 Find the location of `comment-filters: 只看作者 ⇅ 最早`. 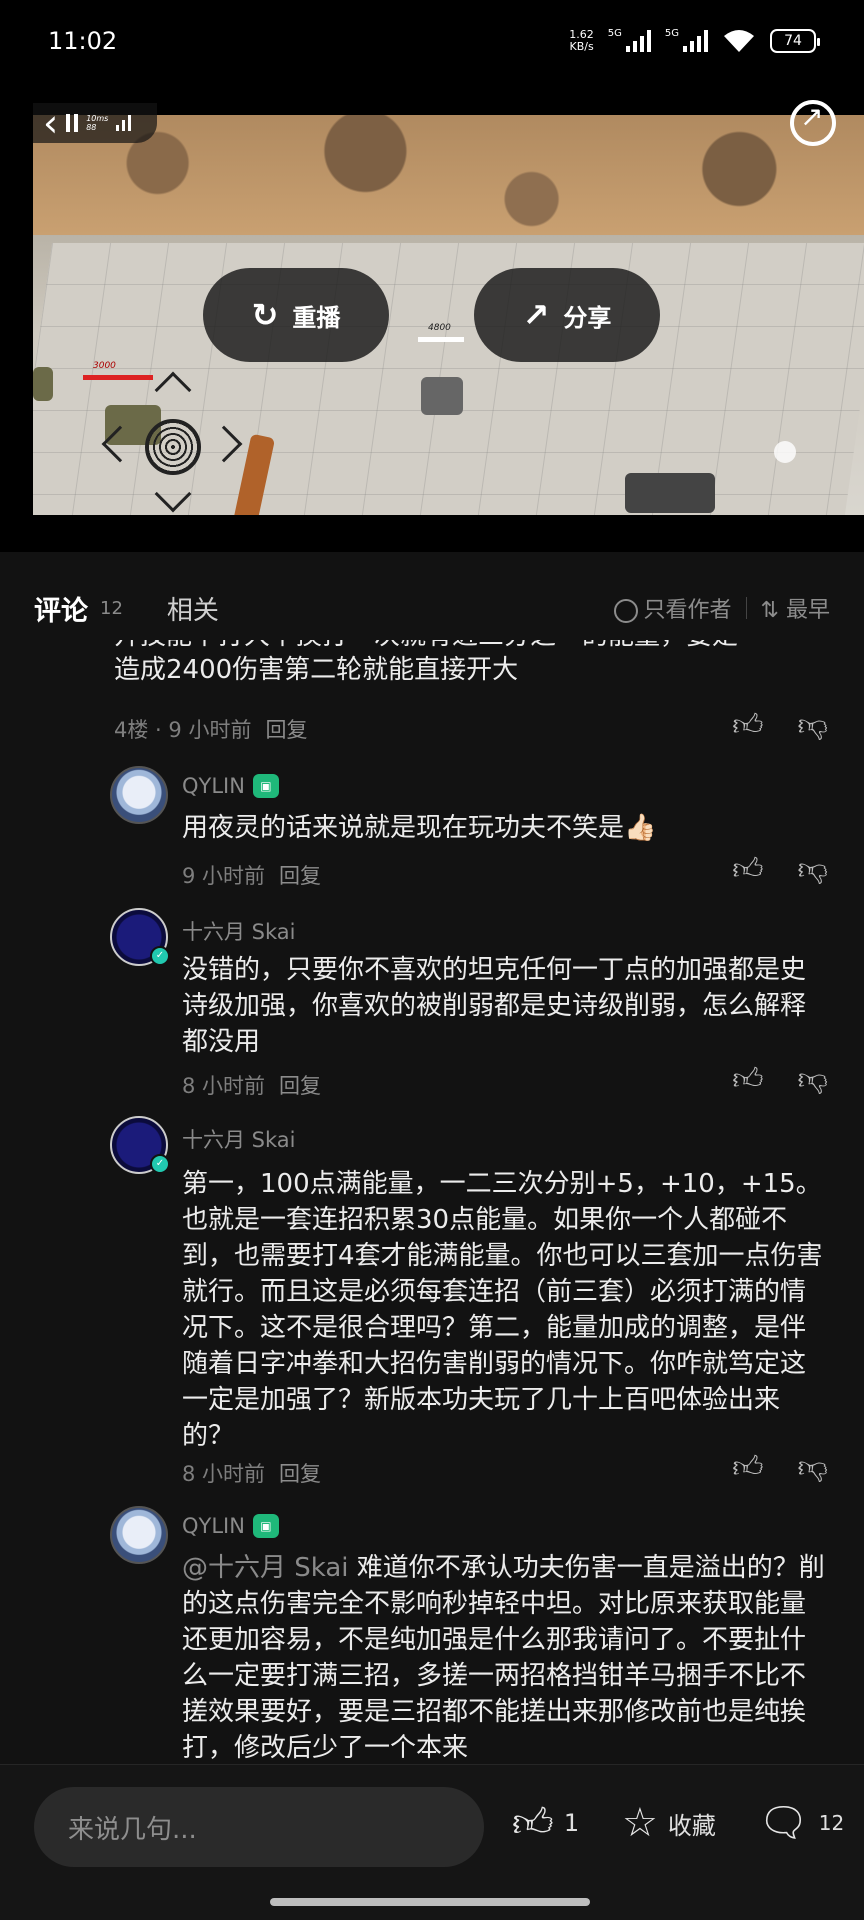

comment-filters: 只看作者 ⇅ 最早 is located at coordinates (721, 608).